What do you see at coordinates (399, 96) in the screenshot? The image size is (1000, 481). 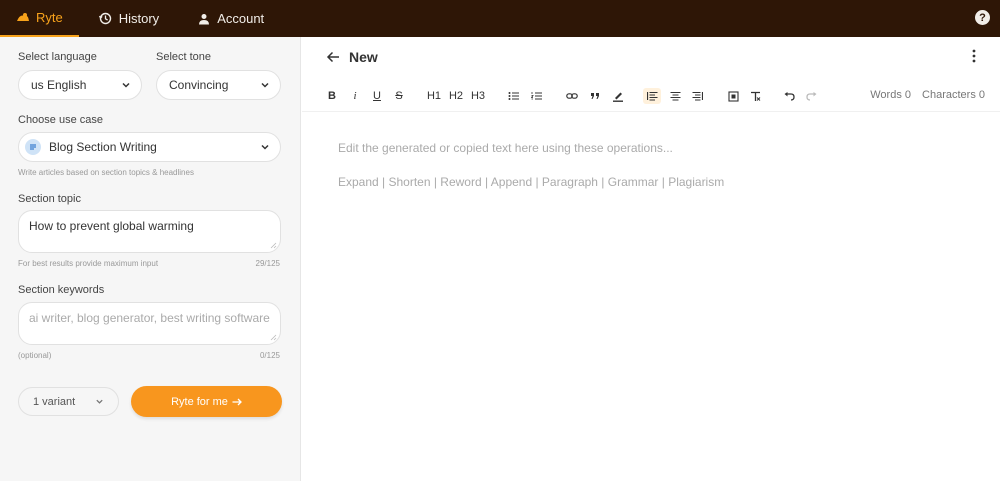 I see `strikethrough-button: S` at bounding box center [399, 96].